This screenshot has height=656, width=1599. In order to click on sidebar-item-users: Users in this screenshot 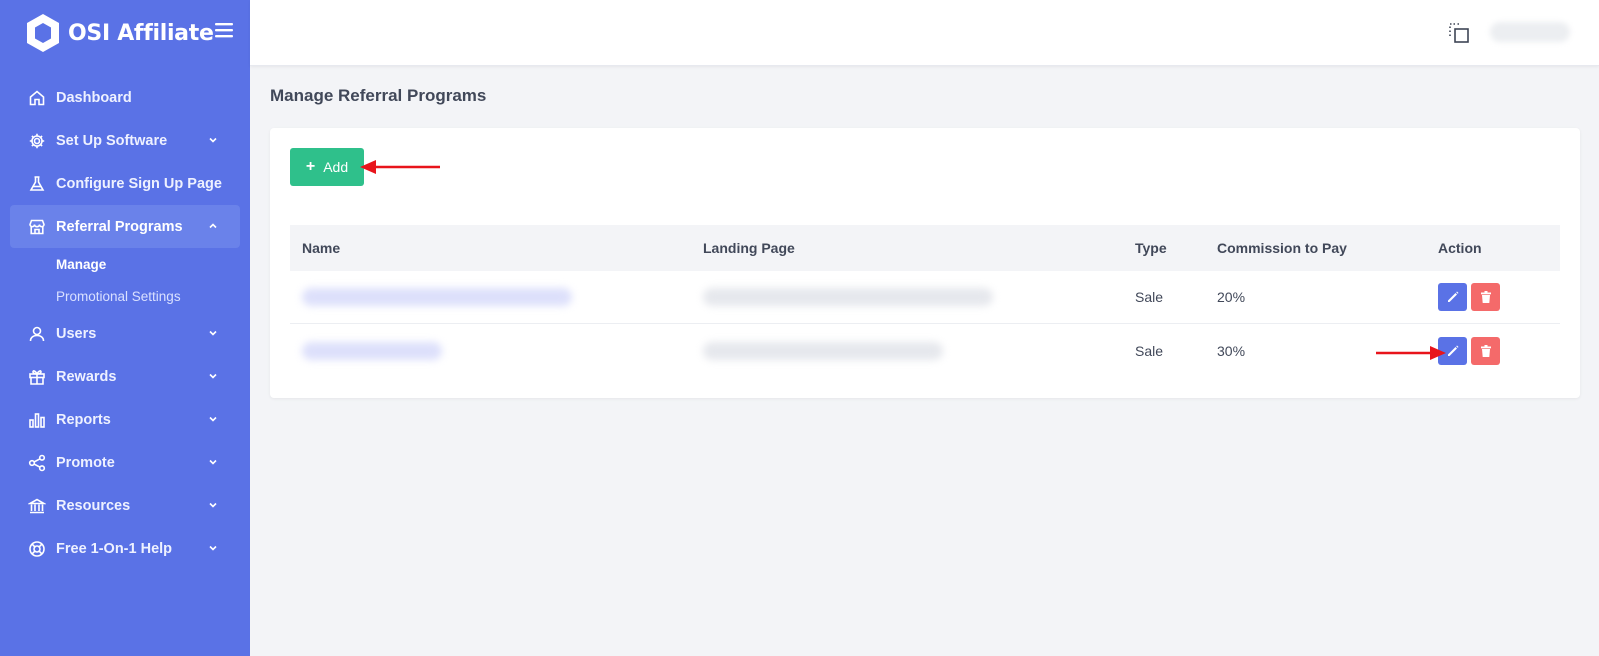, I will do `click(125, 333)`.